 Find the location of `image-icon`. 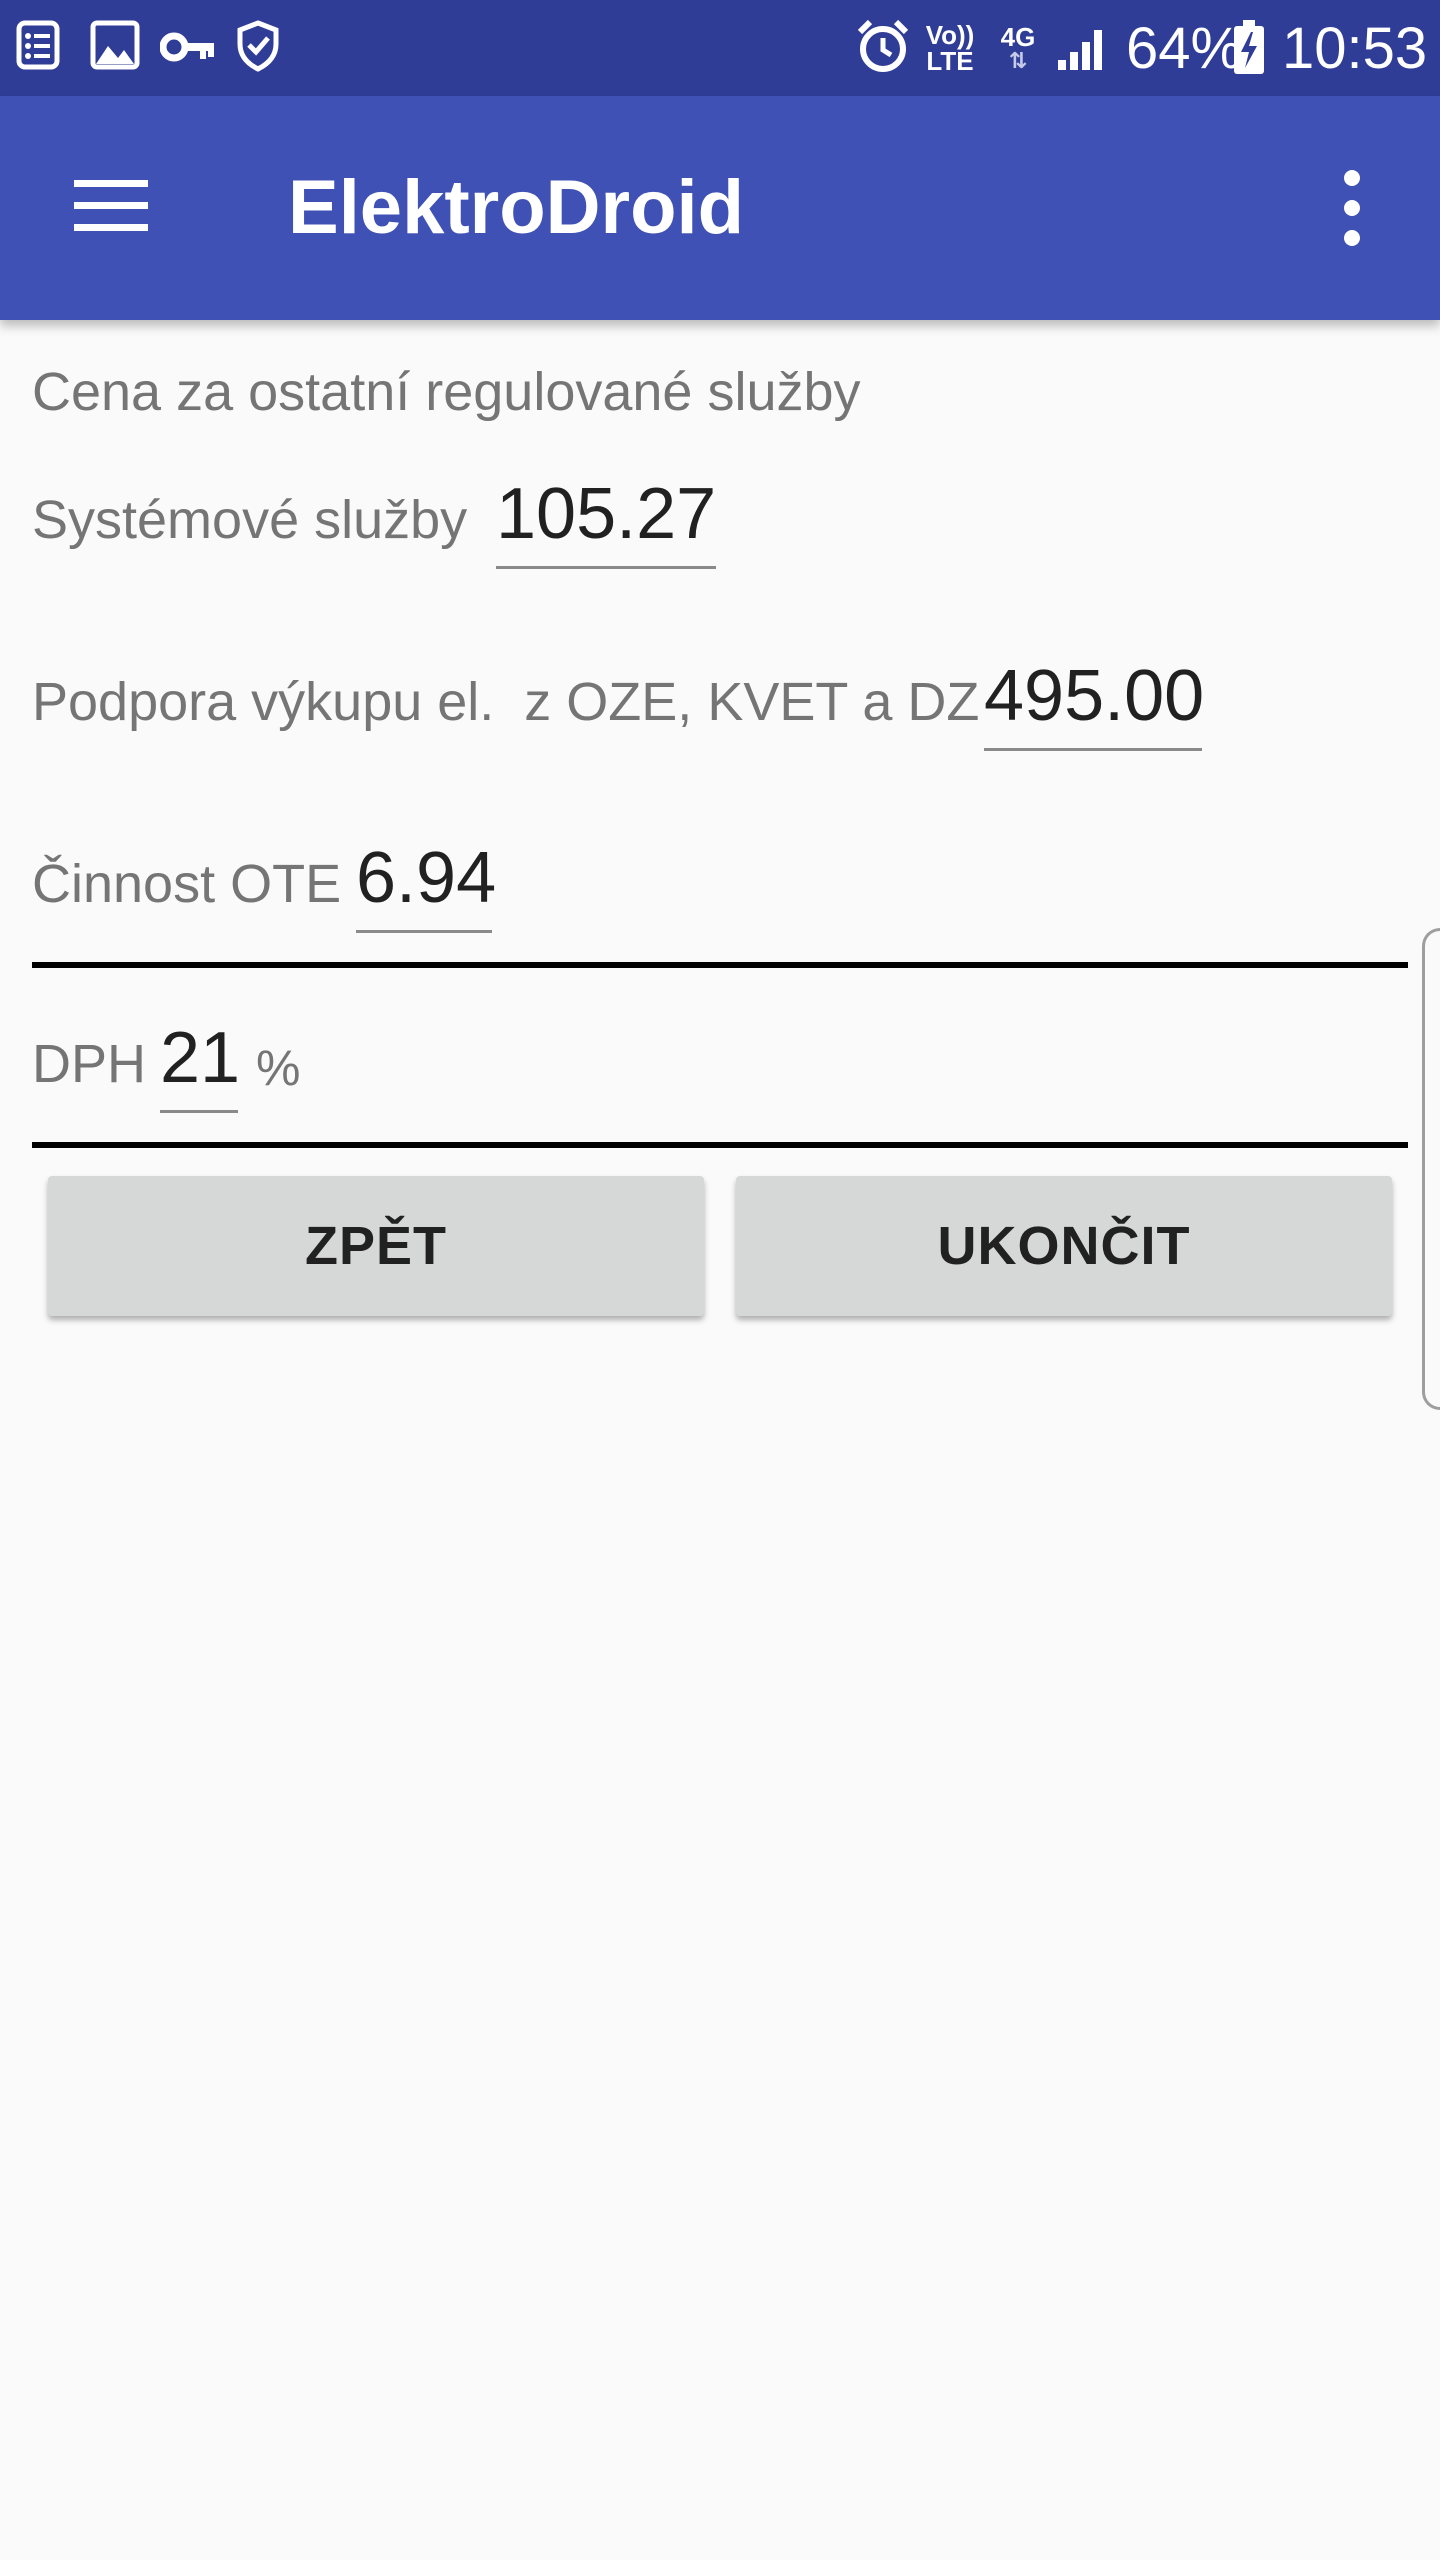

image-icon is located at coordinates (115, 45).